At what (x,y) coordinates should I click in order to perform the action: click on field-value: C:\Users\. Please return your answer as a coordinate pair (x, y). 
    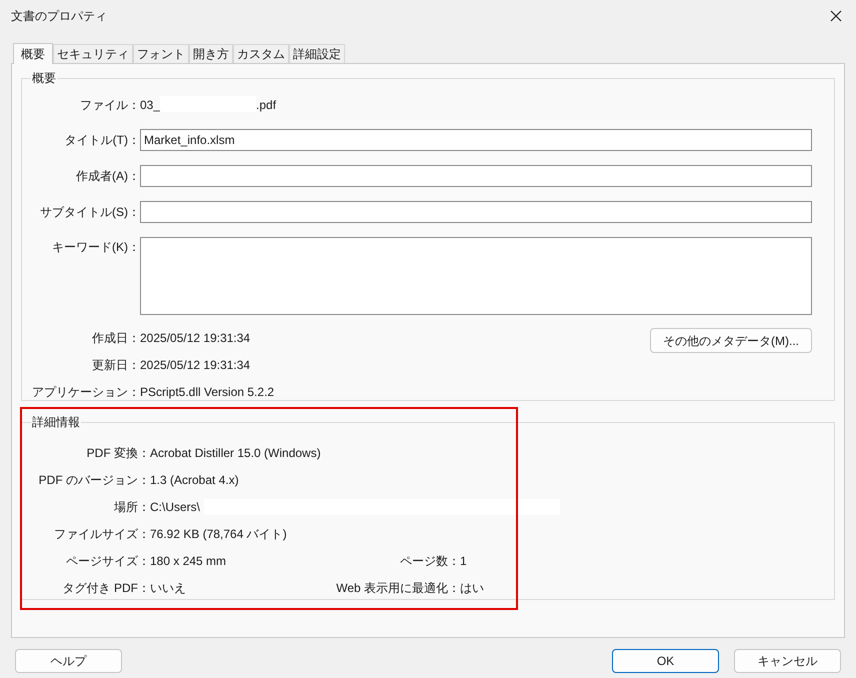
    Looking at the image, I should click on (175, 507).